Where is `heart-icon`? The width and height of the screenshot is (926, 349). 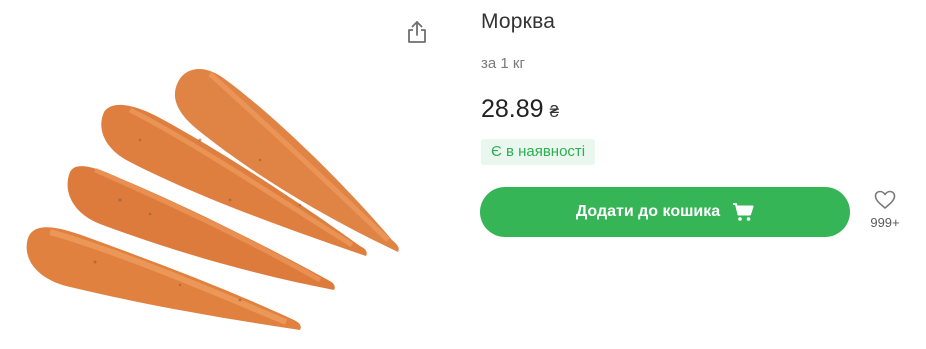 heart-icon is located at coordinates (885, 199).